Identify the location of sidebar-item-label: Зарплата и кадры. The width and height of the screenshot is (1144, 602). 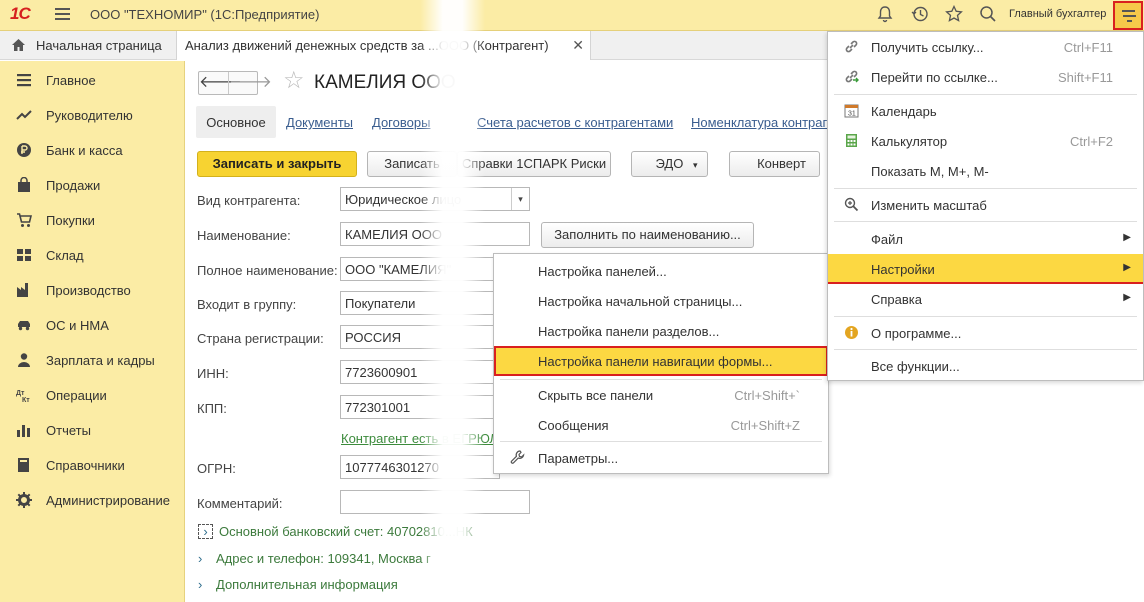
(100, 360).